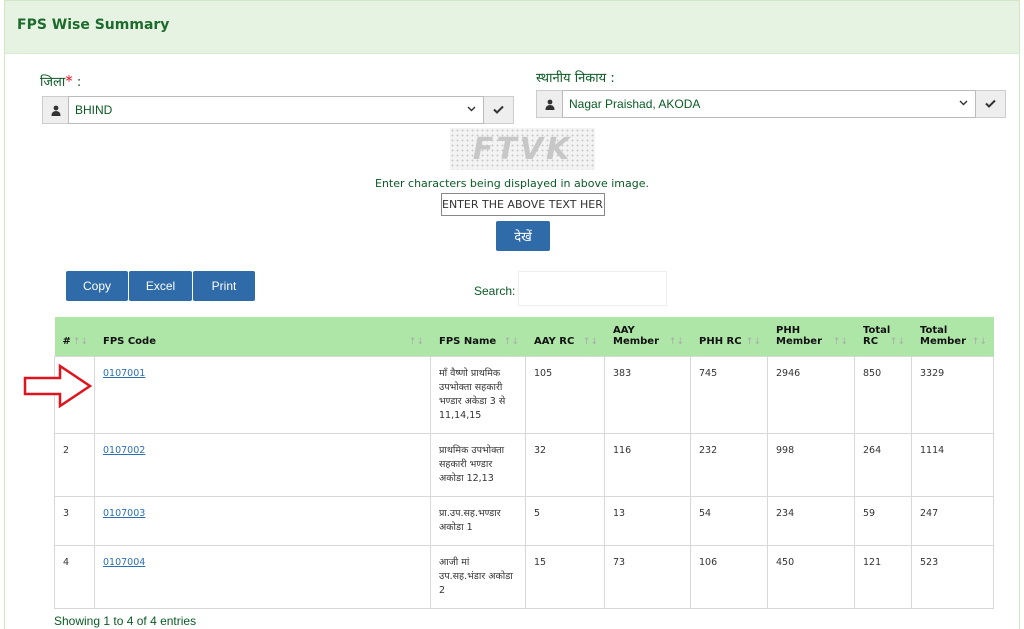 The height and width of the screenshot is (629, 1024). I want to click on copy-button: Copy, so click(97, 286).